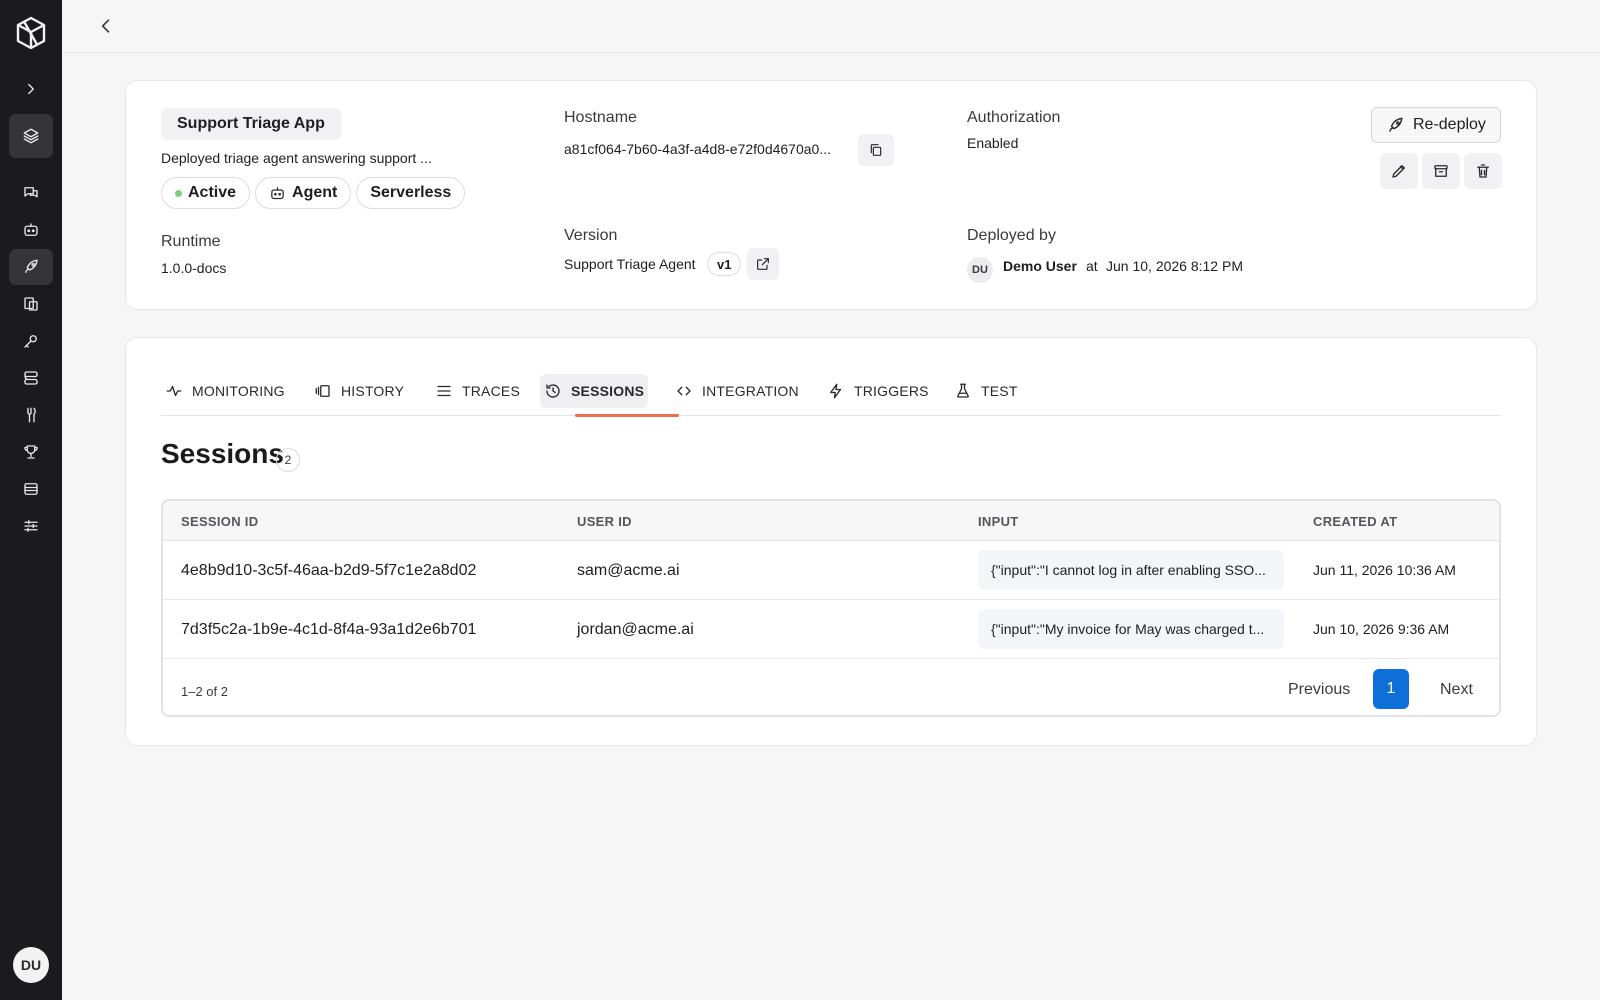 Image resolution: width=1600 pixels, height=1000 pixels. What do you see at coordinates (31, 378) in the screenshot?
I see `database-icon` at bounding box center [31, 378].